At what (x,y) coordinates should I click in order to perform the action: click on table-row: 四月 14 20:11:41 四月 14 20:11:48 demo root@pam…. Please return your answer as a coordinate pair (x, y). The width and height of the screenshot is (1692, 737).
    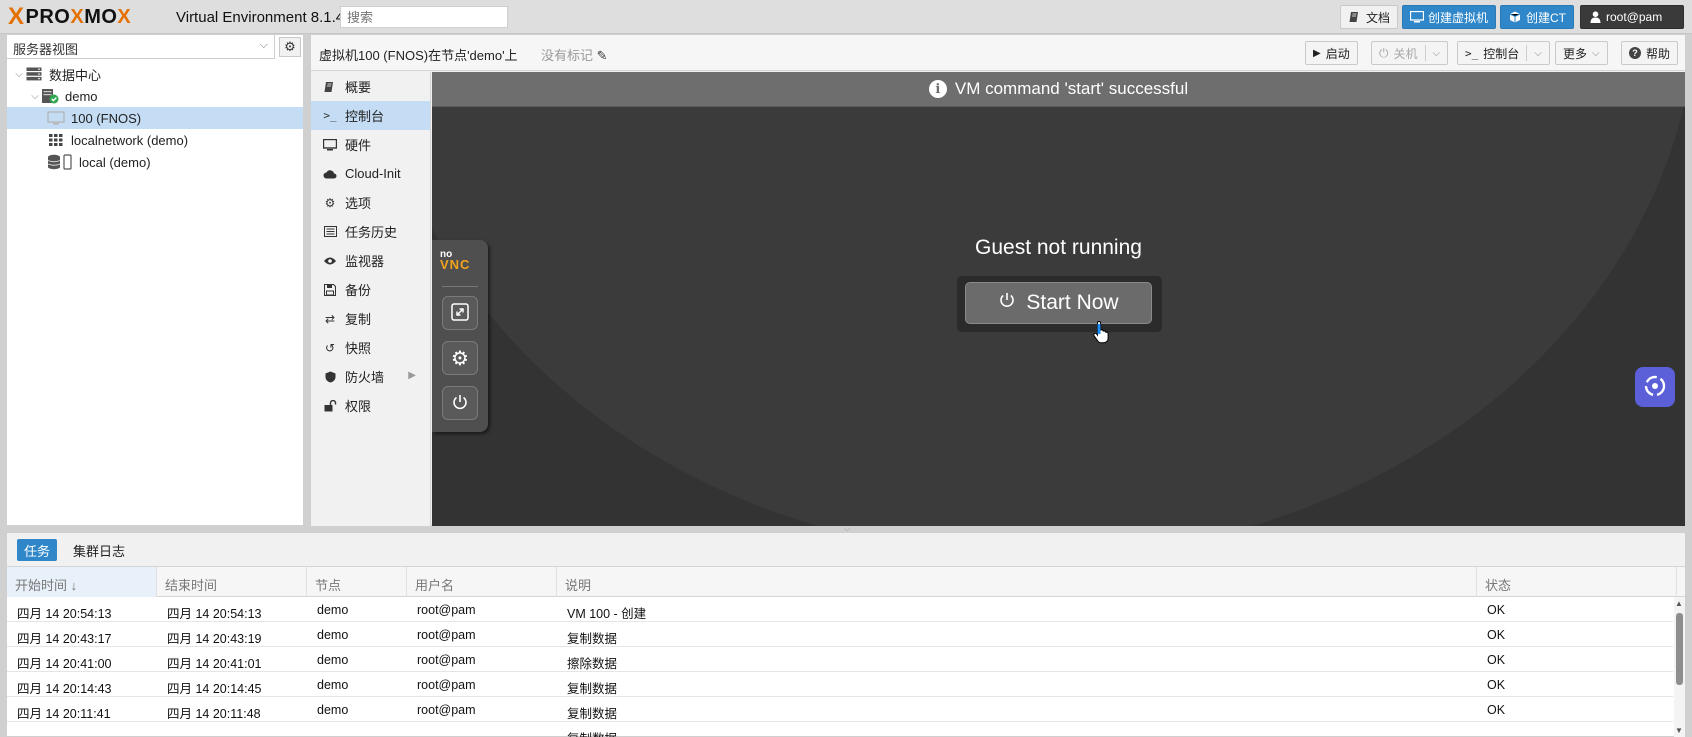
    Looking at the image, I should click on (840, 709).